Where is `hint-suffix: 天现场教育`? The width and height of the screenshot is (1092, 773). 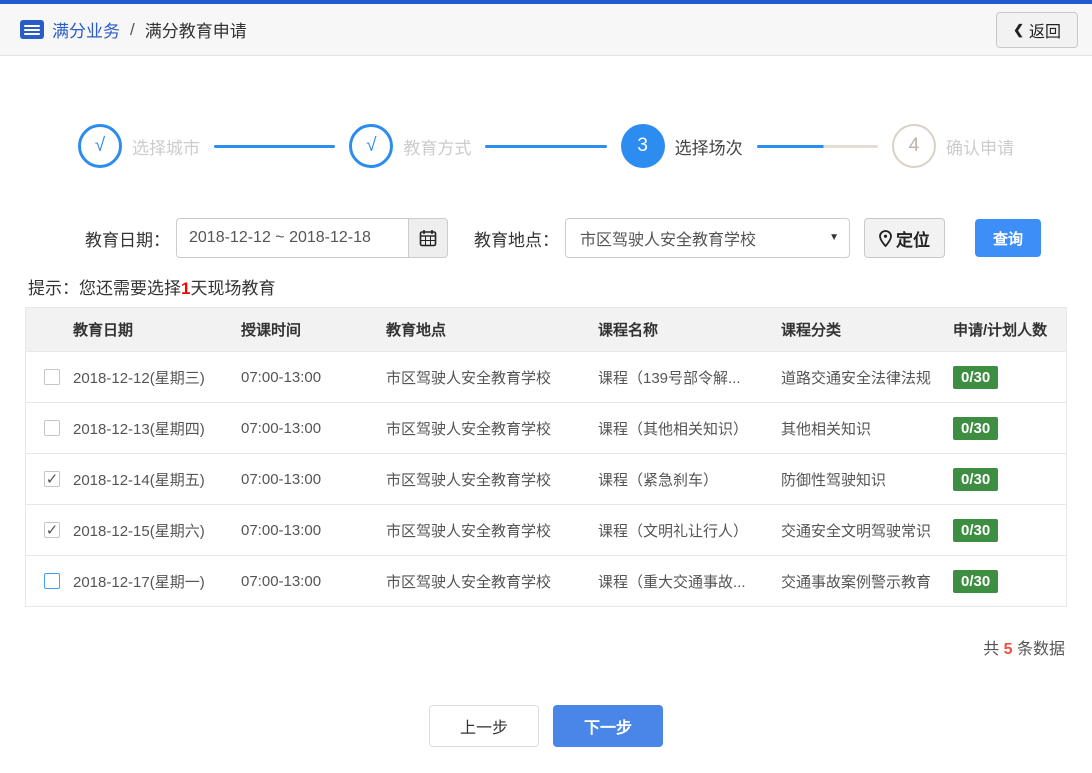
hint-suffix: 天现场教育 is located at coordinates (233, 288).